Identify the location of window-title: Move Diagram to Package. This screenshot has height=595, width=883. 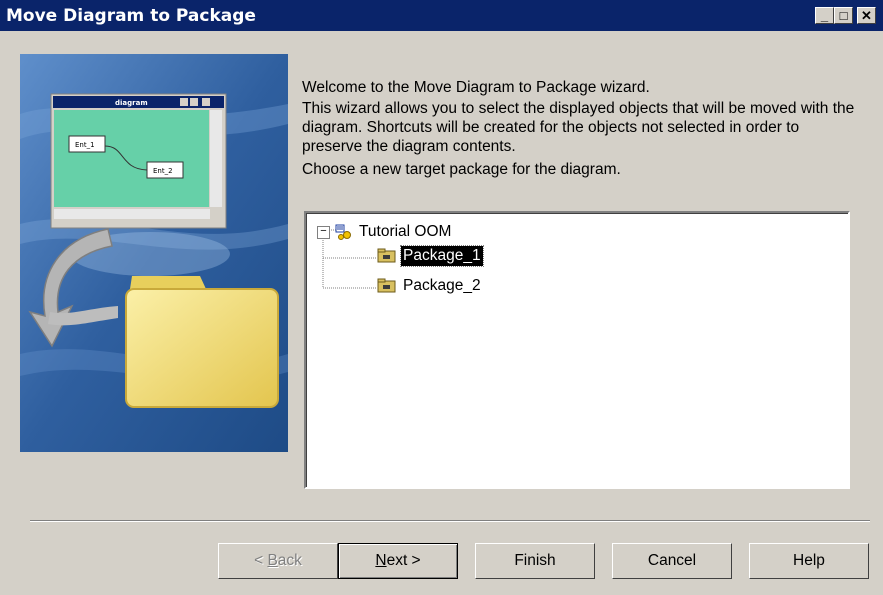
(131, 16).